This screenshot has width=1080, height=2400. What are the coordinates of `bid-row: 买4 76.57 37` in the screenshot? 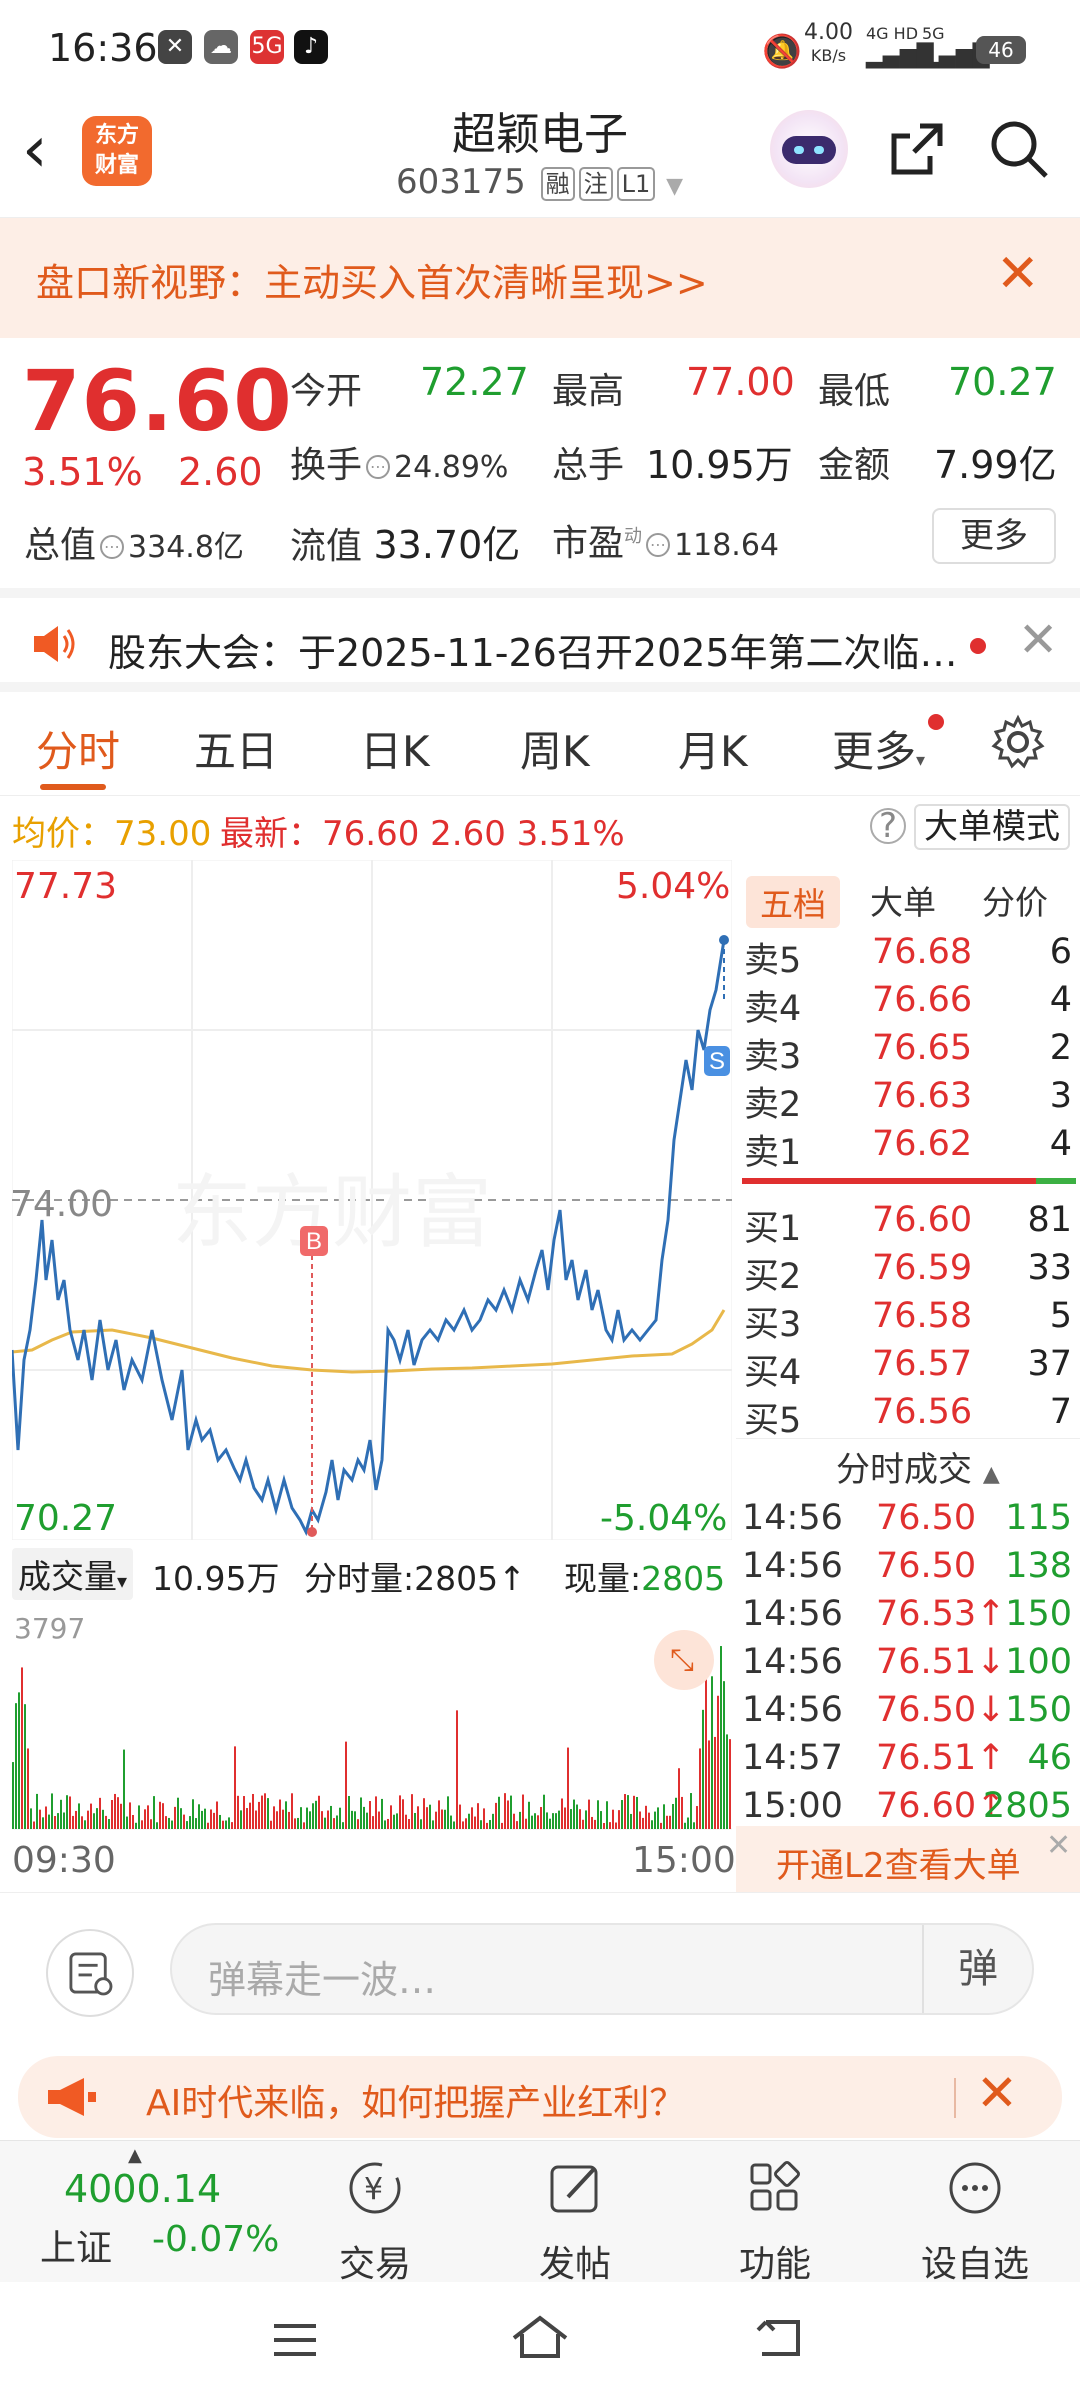 It's located at (908, 1368).